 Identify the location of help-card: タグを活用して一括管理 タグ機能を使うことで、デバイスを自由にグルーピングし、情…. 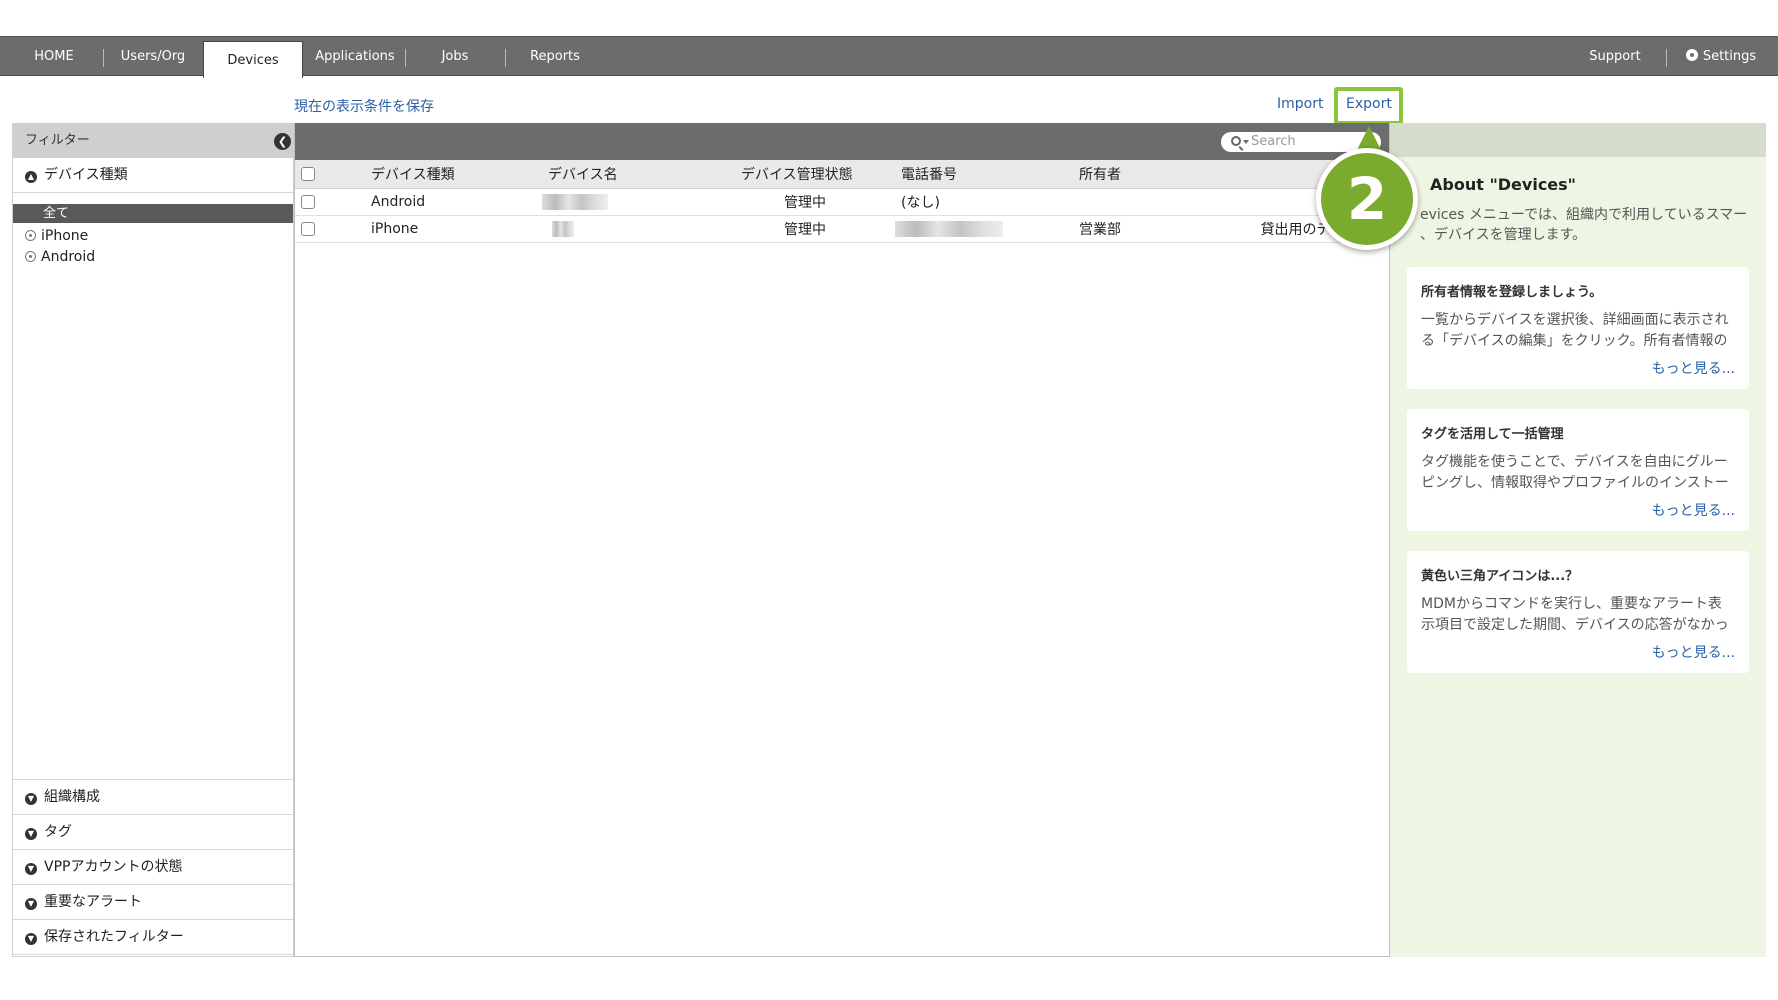
(1578, 470).